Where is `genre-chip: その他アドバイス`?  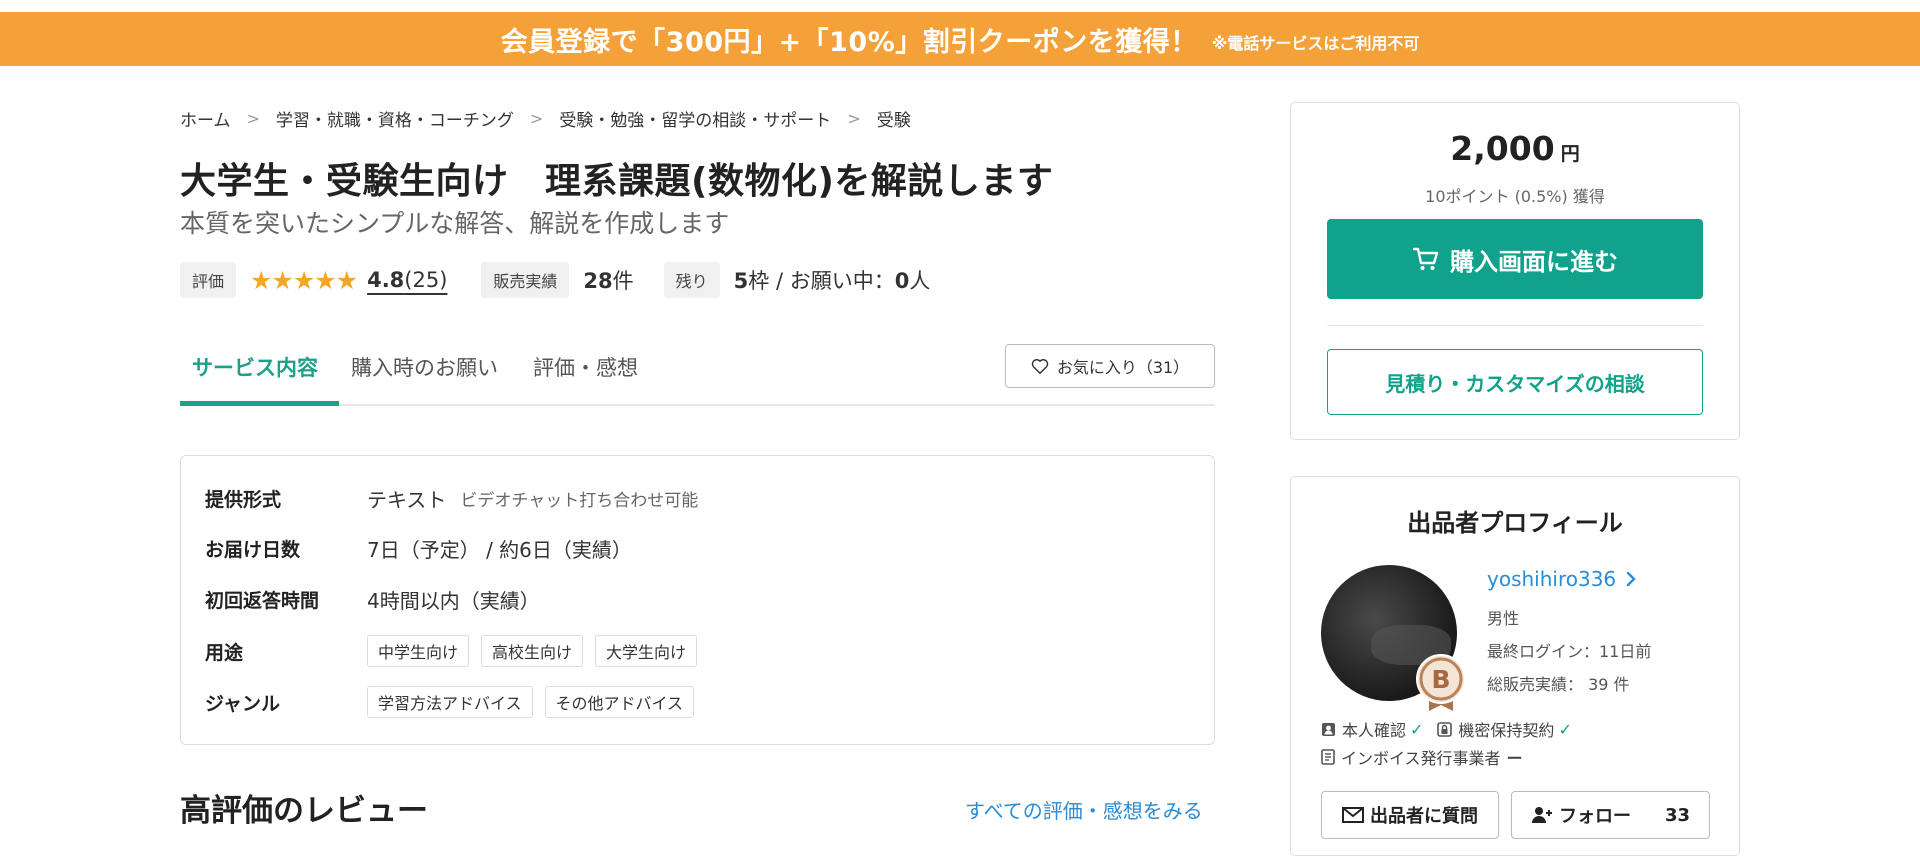
genre-chip: その他アドバイス is located at coordinates (619, 702).